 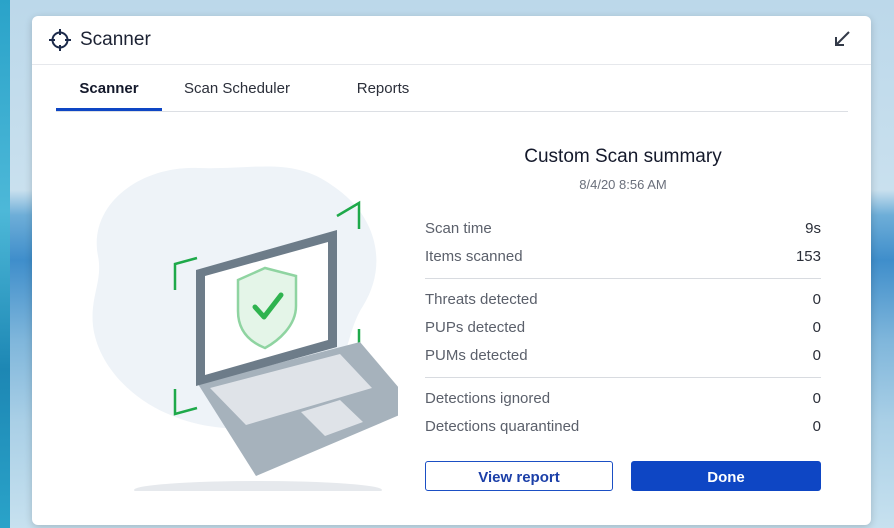 What do you see at coordinates (452, 88) in the screenshot?
I see `tab-bar: Scanner Scan Scheduler Reports` at bounding box center [452, 88].